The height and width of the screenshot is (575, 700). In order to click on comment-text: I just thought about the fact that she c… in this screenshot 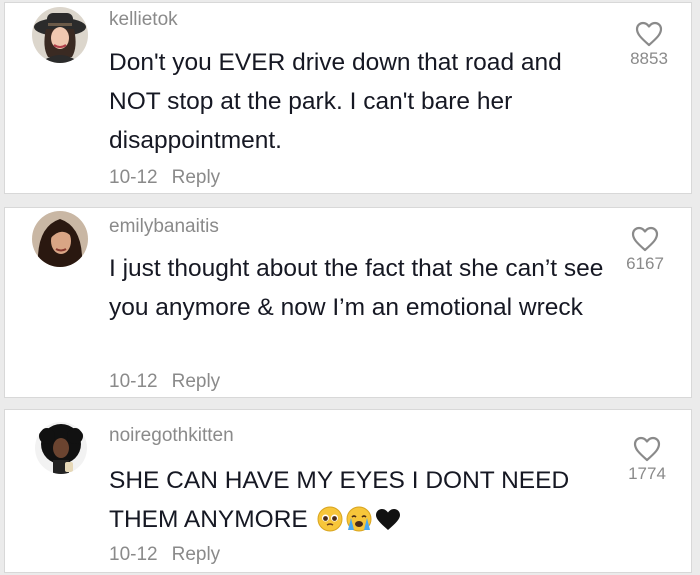, I will do `click(356, 288)`.